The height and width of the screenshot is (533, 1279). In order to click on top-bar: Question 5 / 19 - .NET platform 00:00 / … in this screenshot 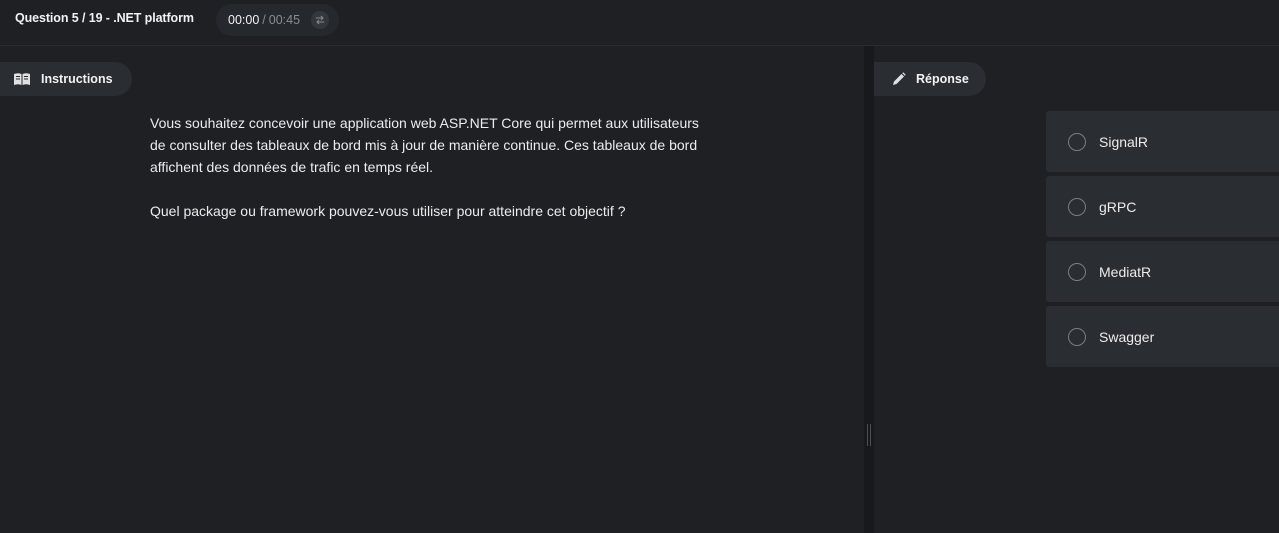, I will do `click(639, 23)`.